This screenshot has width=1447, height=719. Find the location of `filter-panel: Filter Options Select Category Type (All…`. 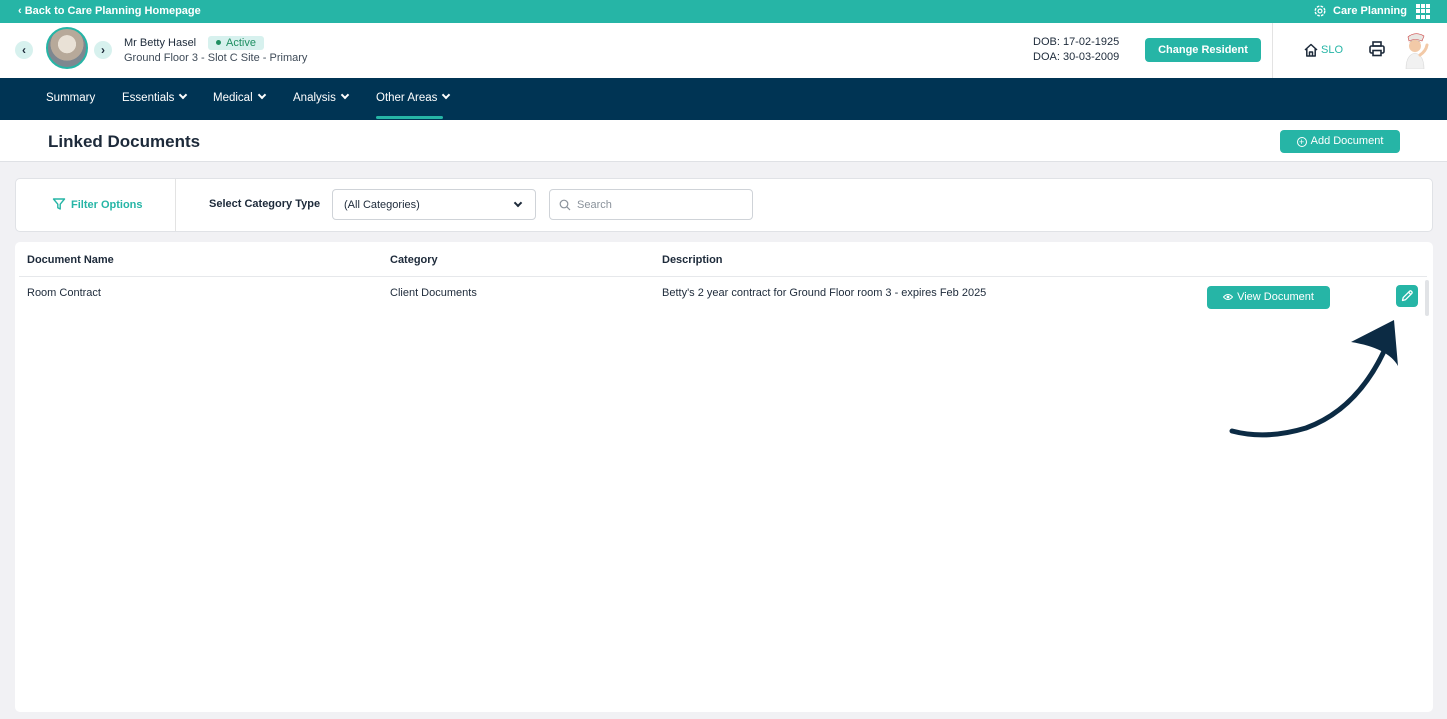

filter-panel: Filter Options Select Category Type (All… is located at coordinates (724, 205).